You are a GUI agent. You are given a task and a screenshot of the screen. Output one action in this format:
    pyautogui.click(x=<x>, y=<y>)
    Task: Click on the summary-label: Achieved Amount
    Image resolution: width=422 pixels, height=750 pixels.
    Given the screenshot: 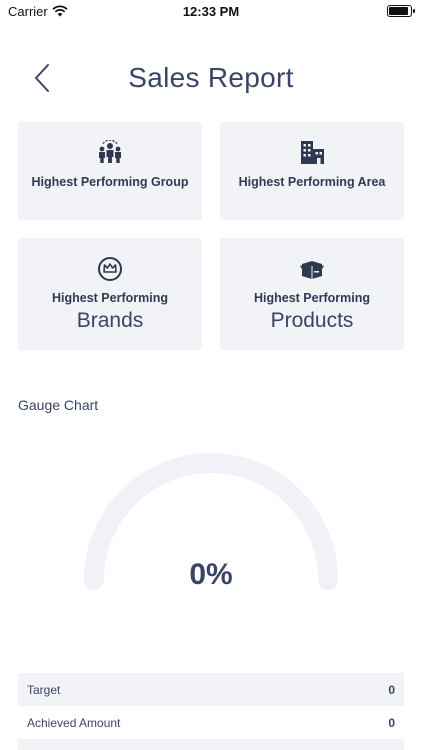 What is the action you would take?
    pyautogui.click(x=74, y=723)
    